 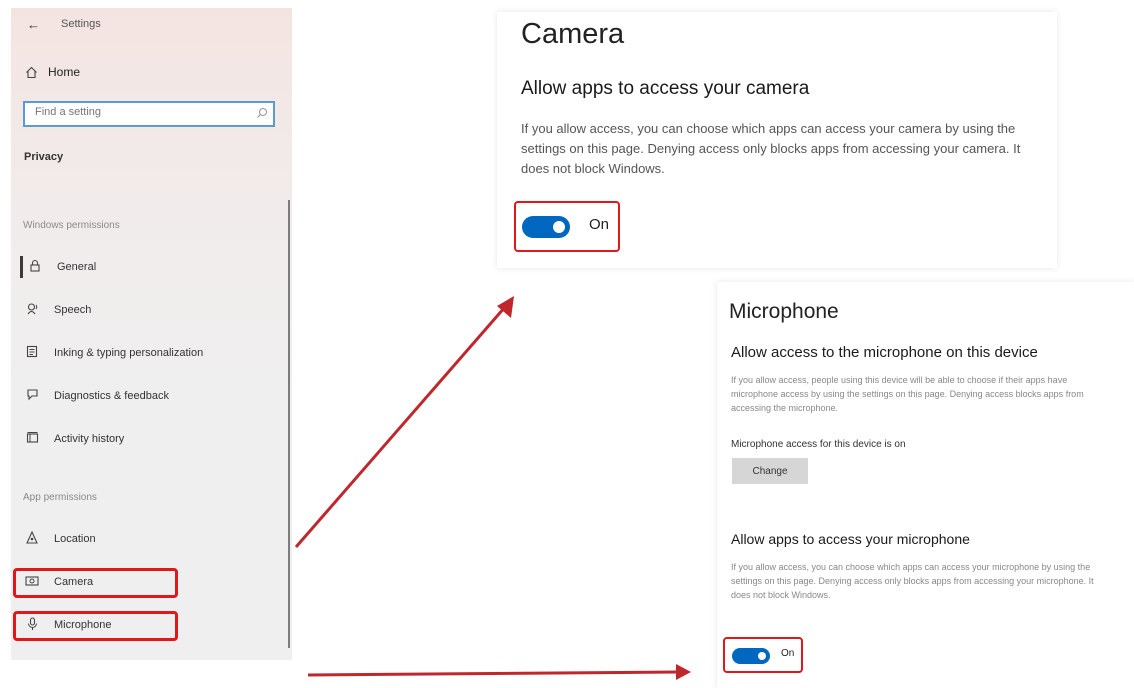 I want to click on microphone-arrow, so click(x=493, y=673).